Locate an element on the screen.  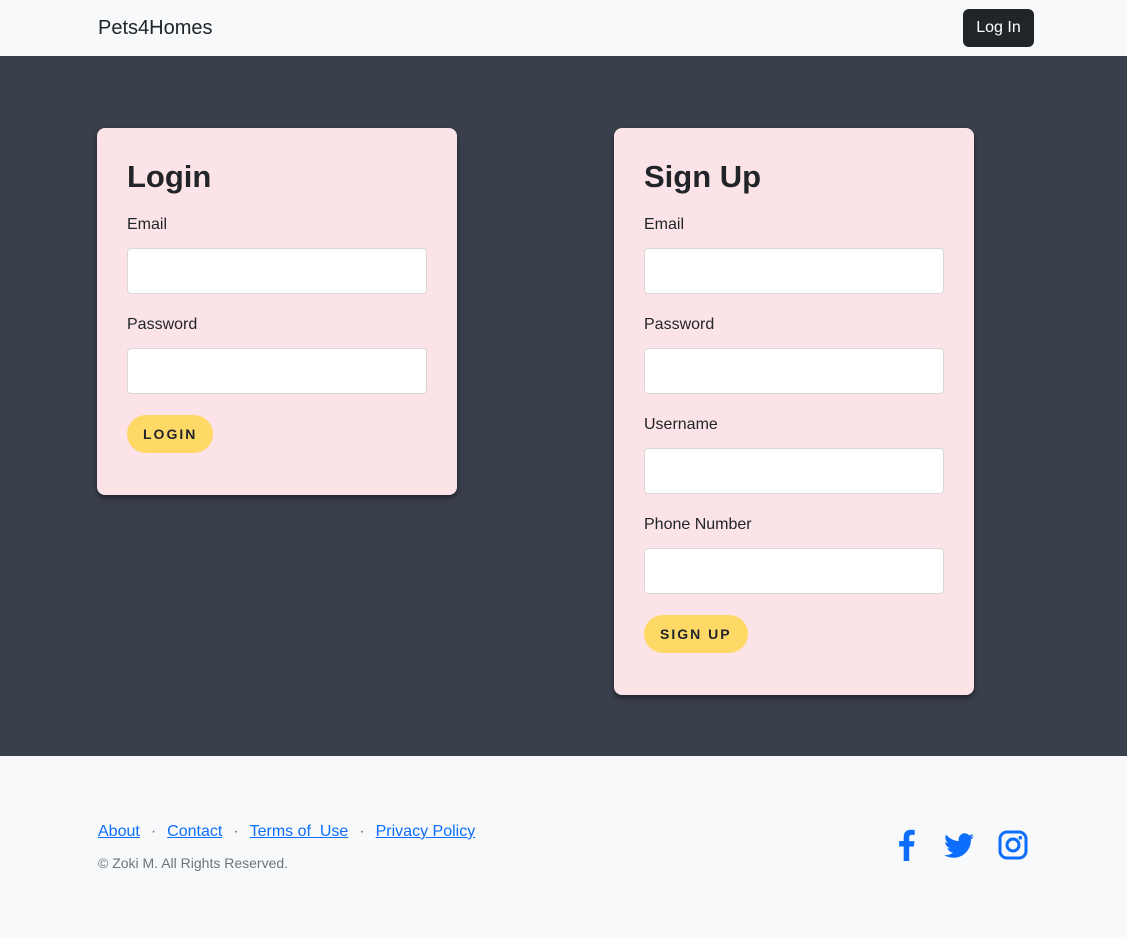
signup-email-group: Email is located at coordinates (794, 254).